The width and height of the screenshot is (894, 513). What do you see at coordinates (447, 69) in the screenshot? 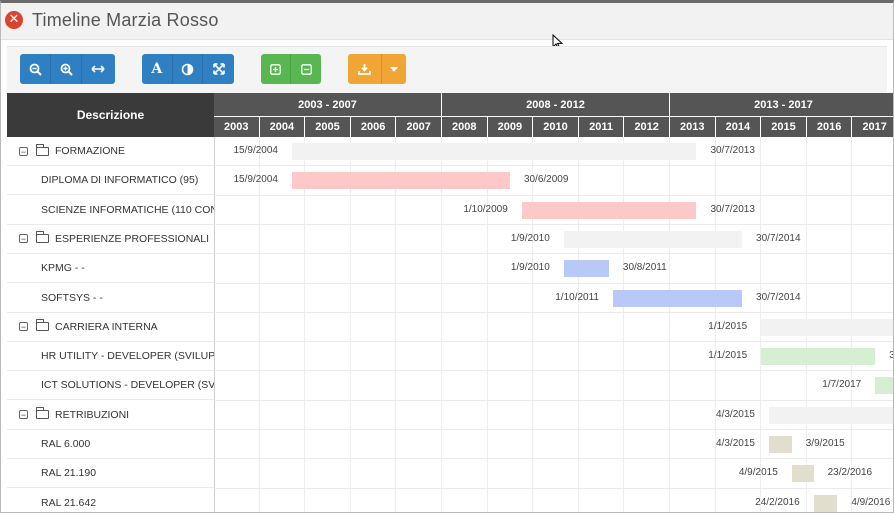
I see `toolbar: A` at bounding box center [447, 69].